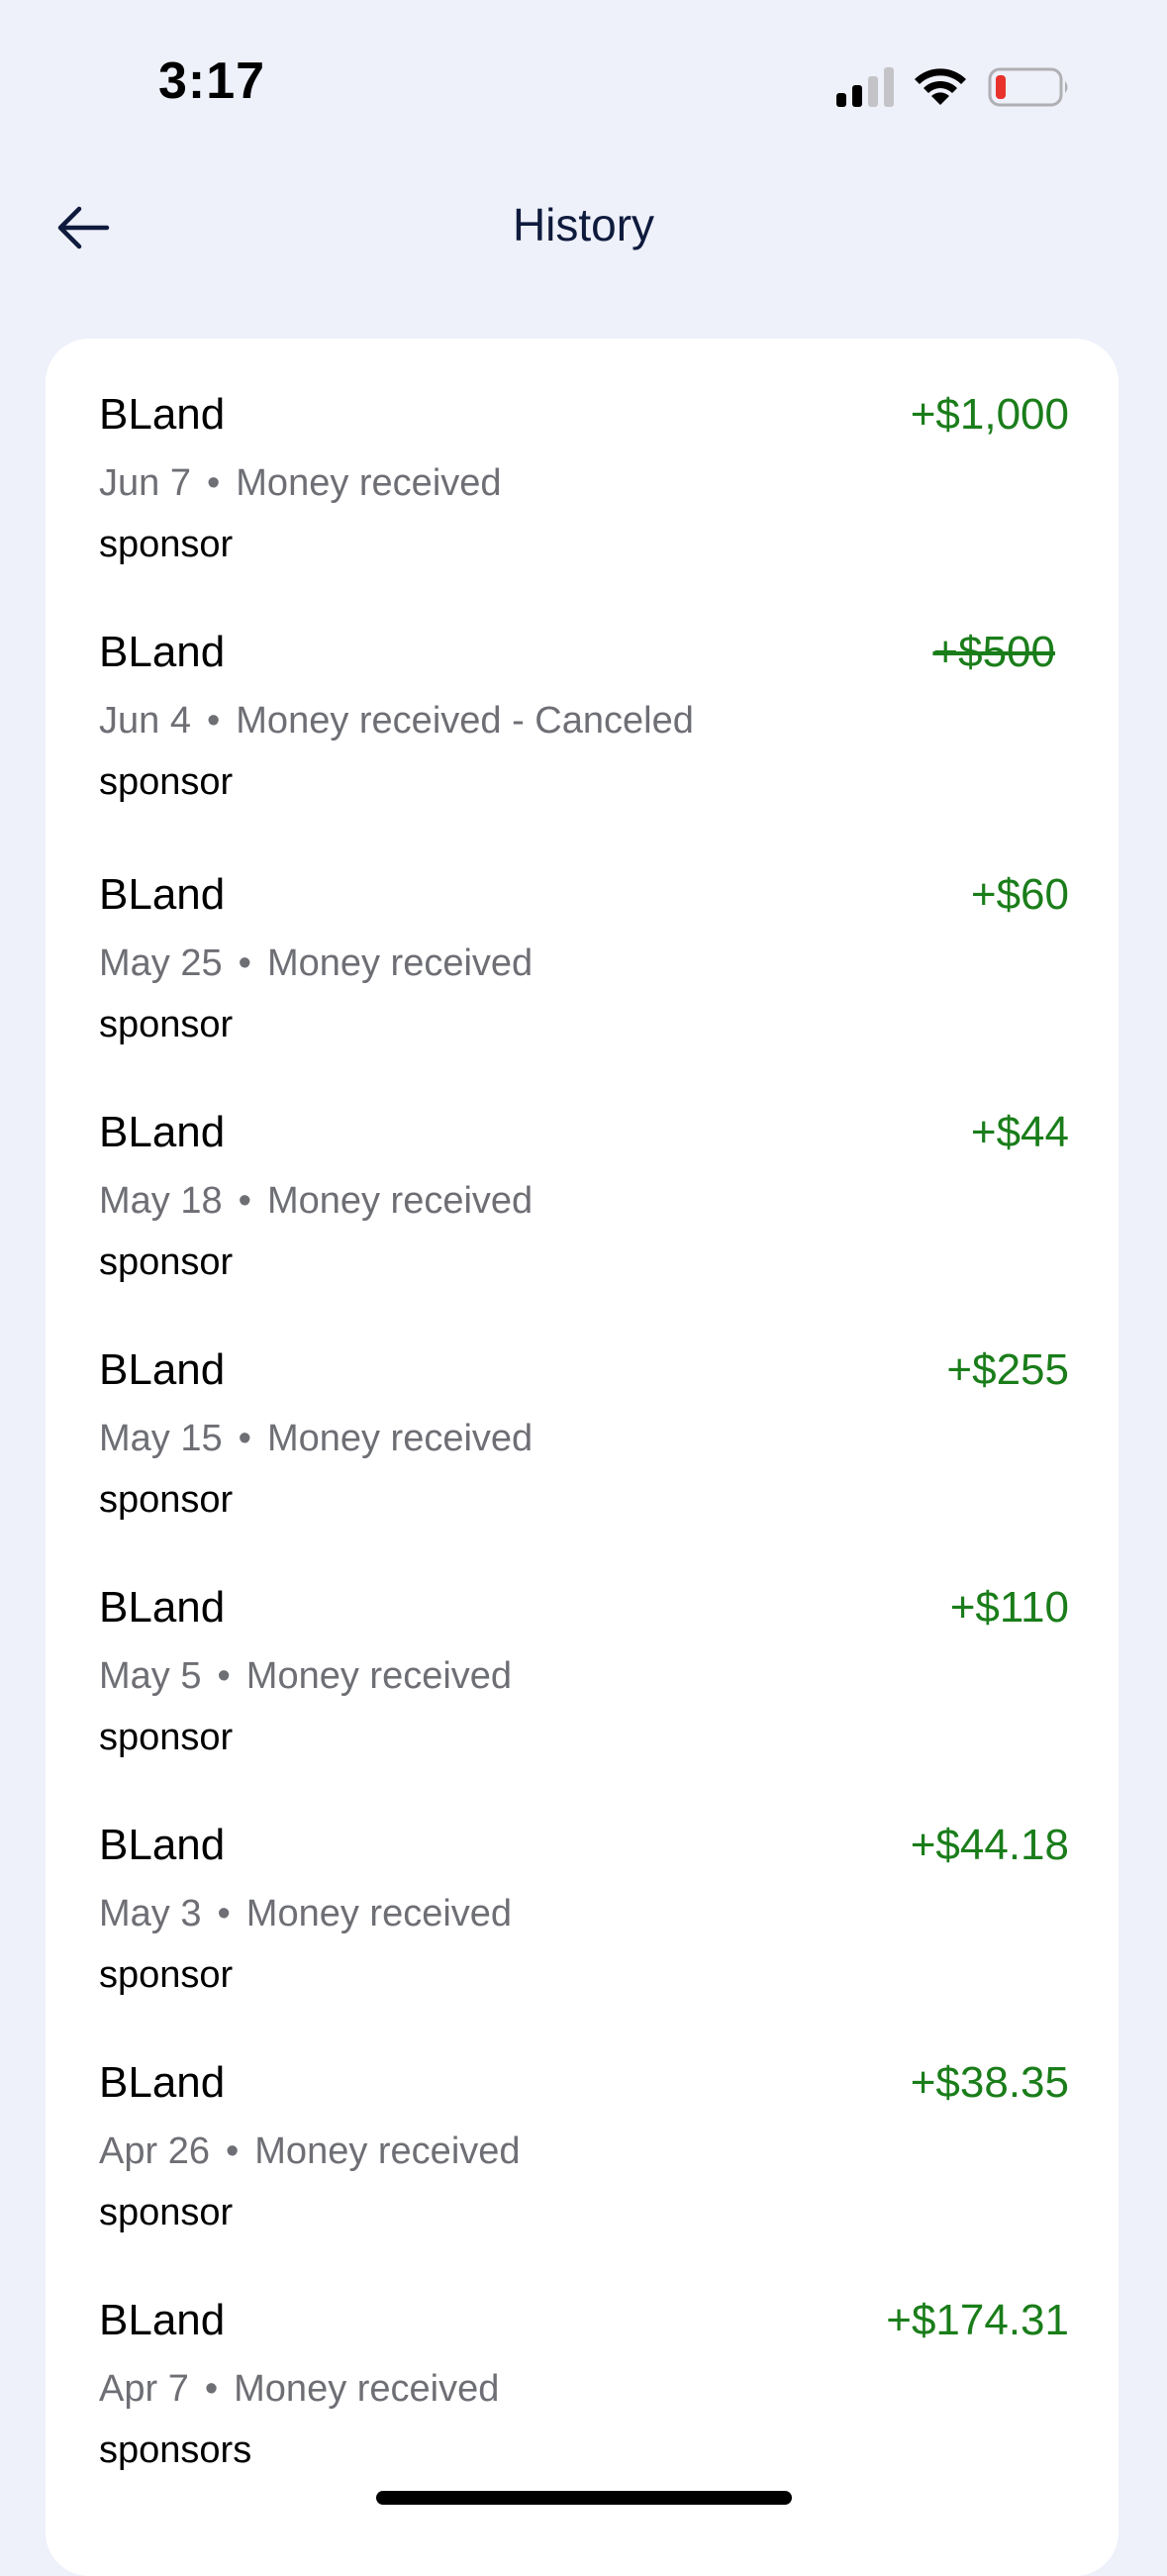 The width and height of the screenshot is (1167, 2576). I want to click on transaction-amount: +$60, so click(1020, 894).